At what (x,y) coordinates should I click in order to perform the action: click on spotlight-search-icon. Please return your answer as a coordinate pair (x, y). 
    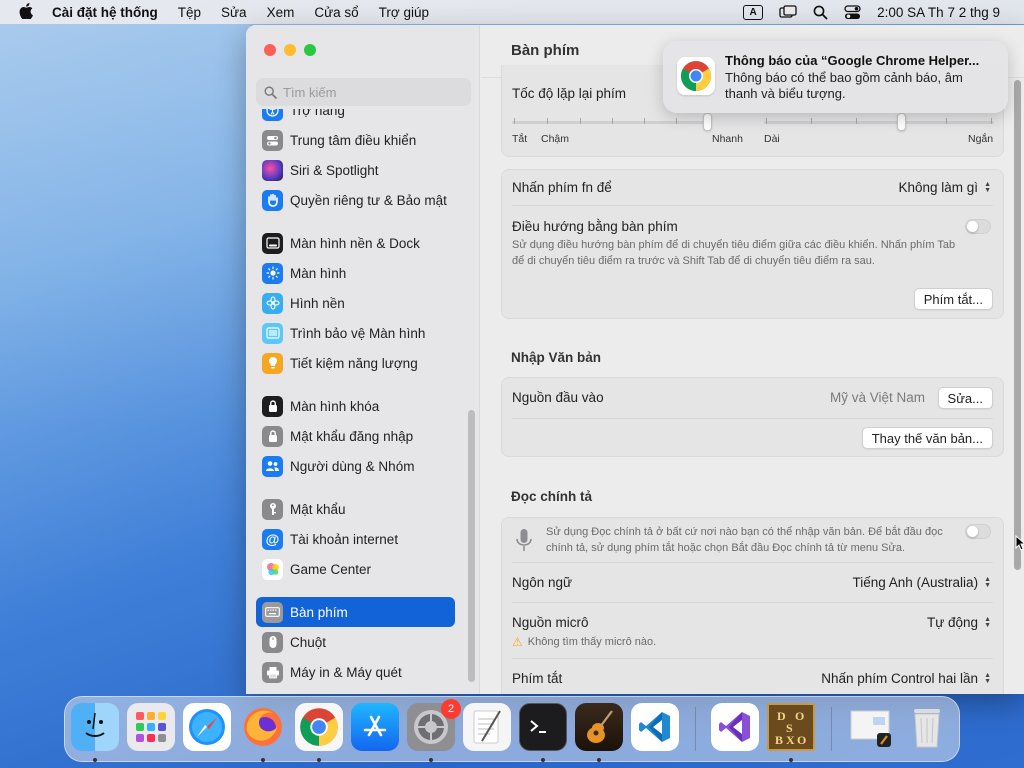
    Looking at the image, I should click on (820, 12).